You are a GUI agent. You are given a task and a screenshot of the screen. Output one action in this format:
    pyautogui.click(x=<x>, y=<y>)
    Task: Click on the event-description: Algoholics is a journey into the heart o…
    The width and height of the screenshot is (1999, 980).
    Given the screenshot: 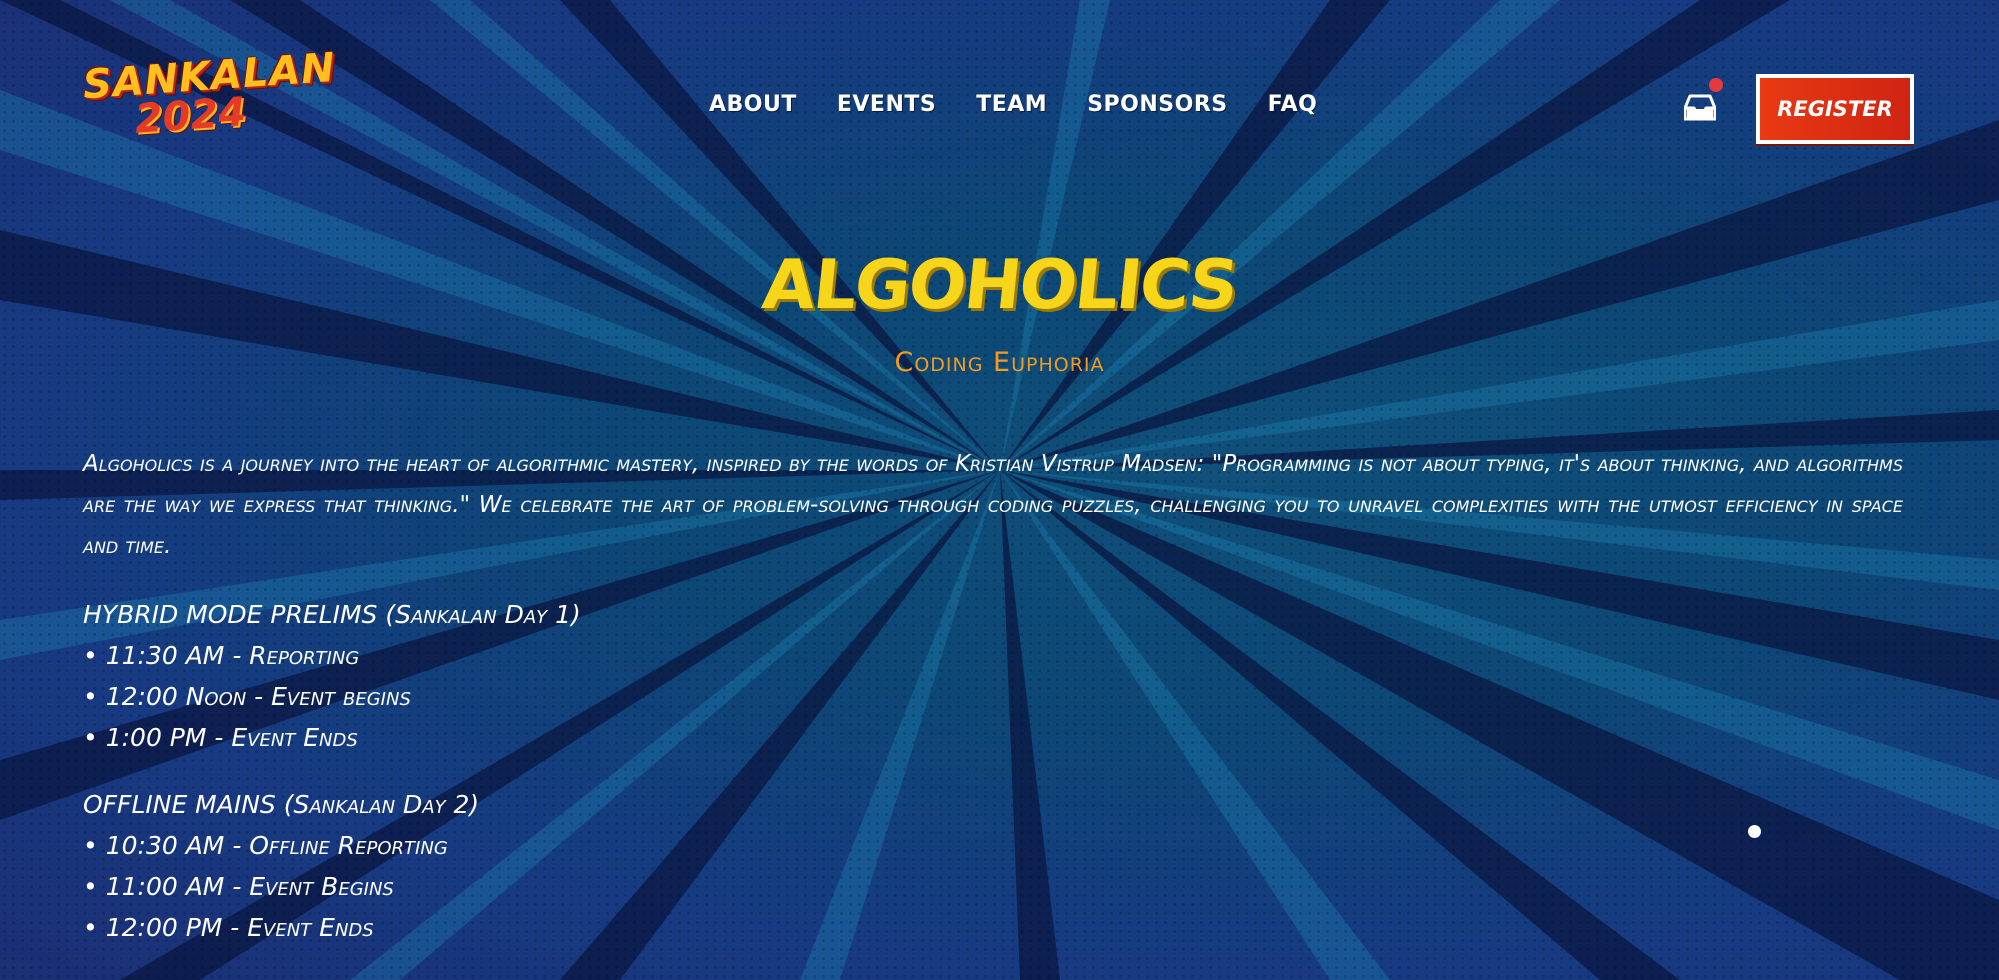 What is the action you would take?
    pyautogui.click(x=993, y=505)
    